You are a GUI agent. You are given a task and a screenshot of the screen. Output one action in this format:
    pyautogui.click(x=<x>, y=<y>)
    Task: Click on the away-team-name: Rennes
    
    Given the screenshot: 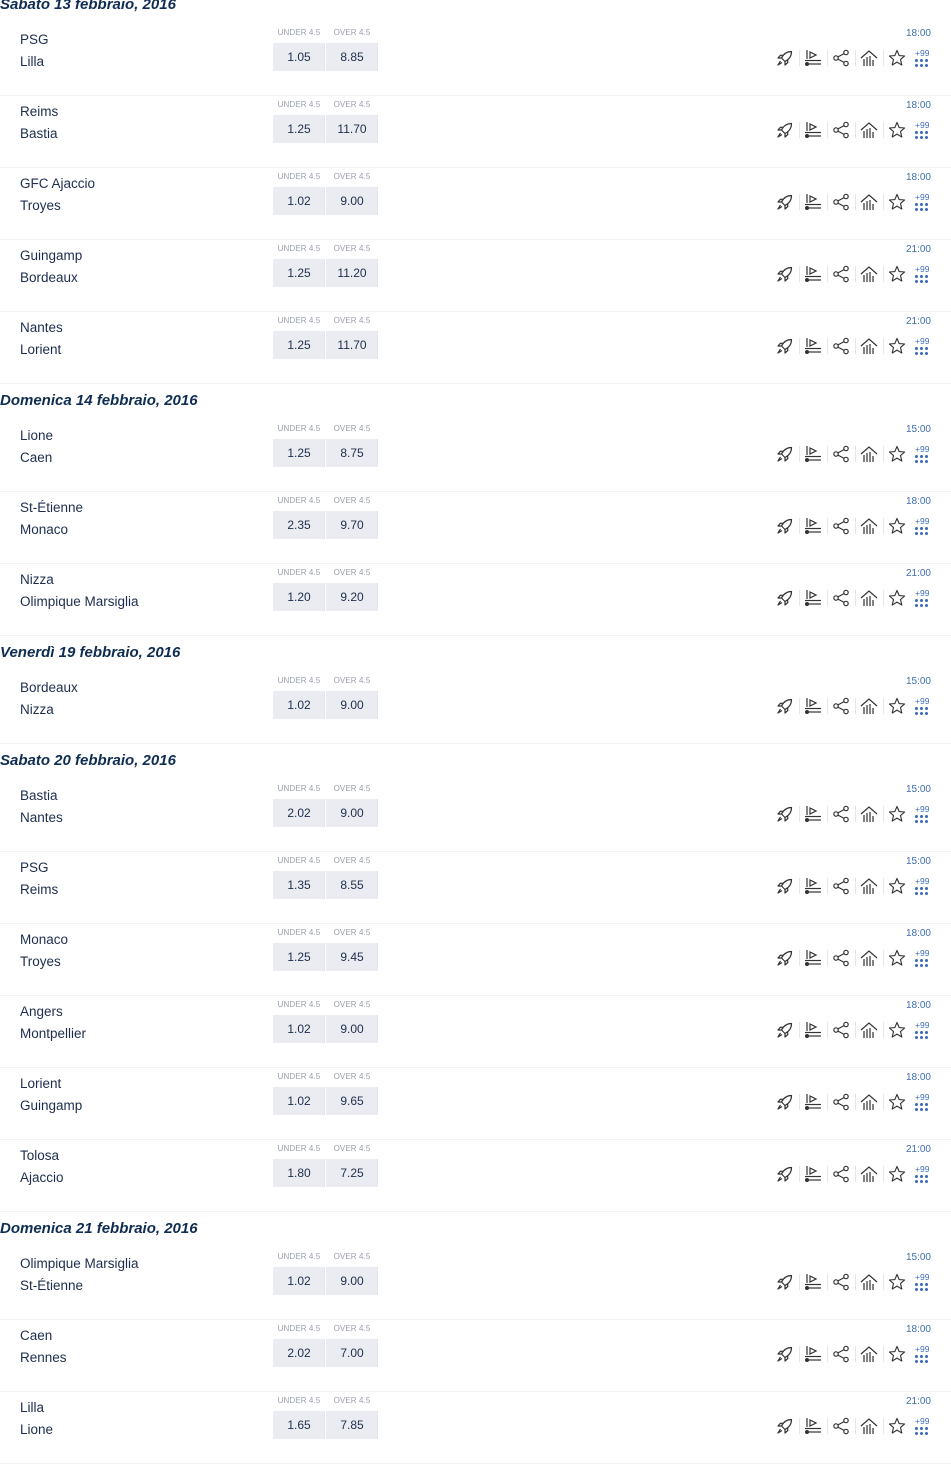 What is the action you would take?
    pyautogui.click(x=43, y=1357)
    